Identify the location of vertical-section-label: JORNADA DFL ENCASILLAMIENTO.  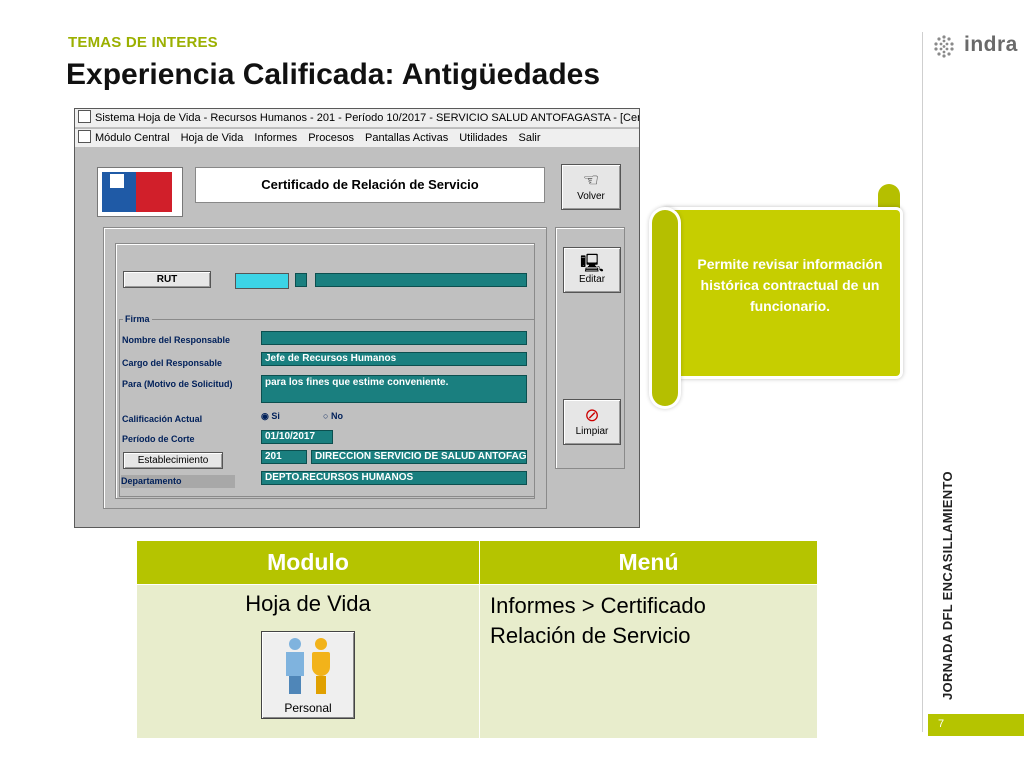
(947, 585).